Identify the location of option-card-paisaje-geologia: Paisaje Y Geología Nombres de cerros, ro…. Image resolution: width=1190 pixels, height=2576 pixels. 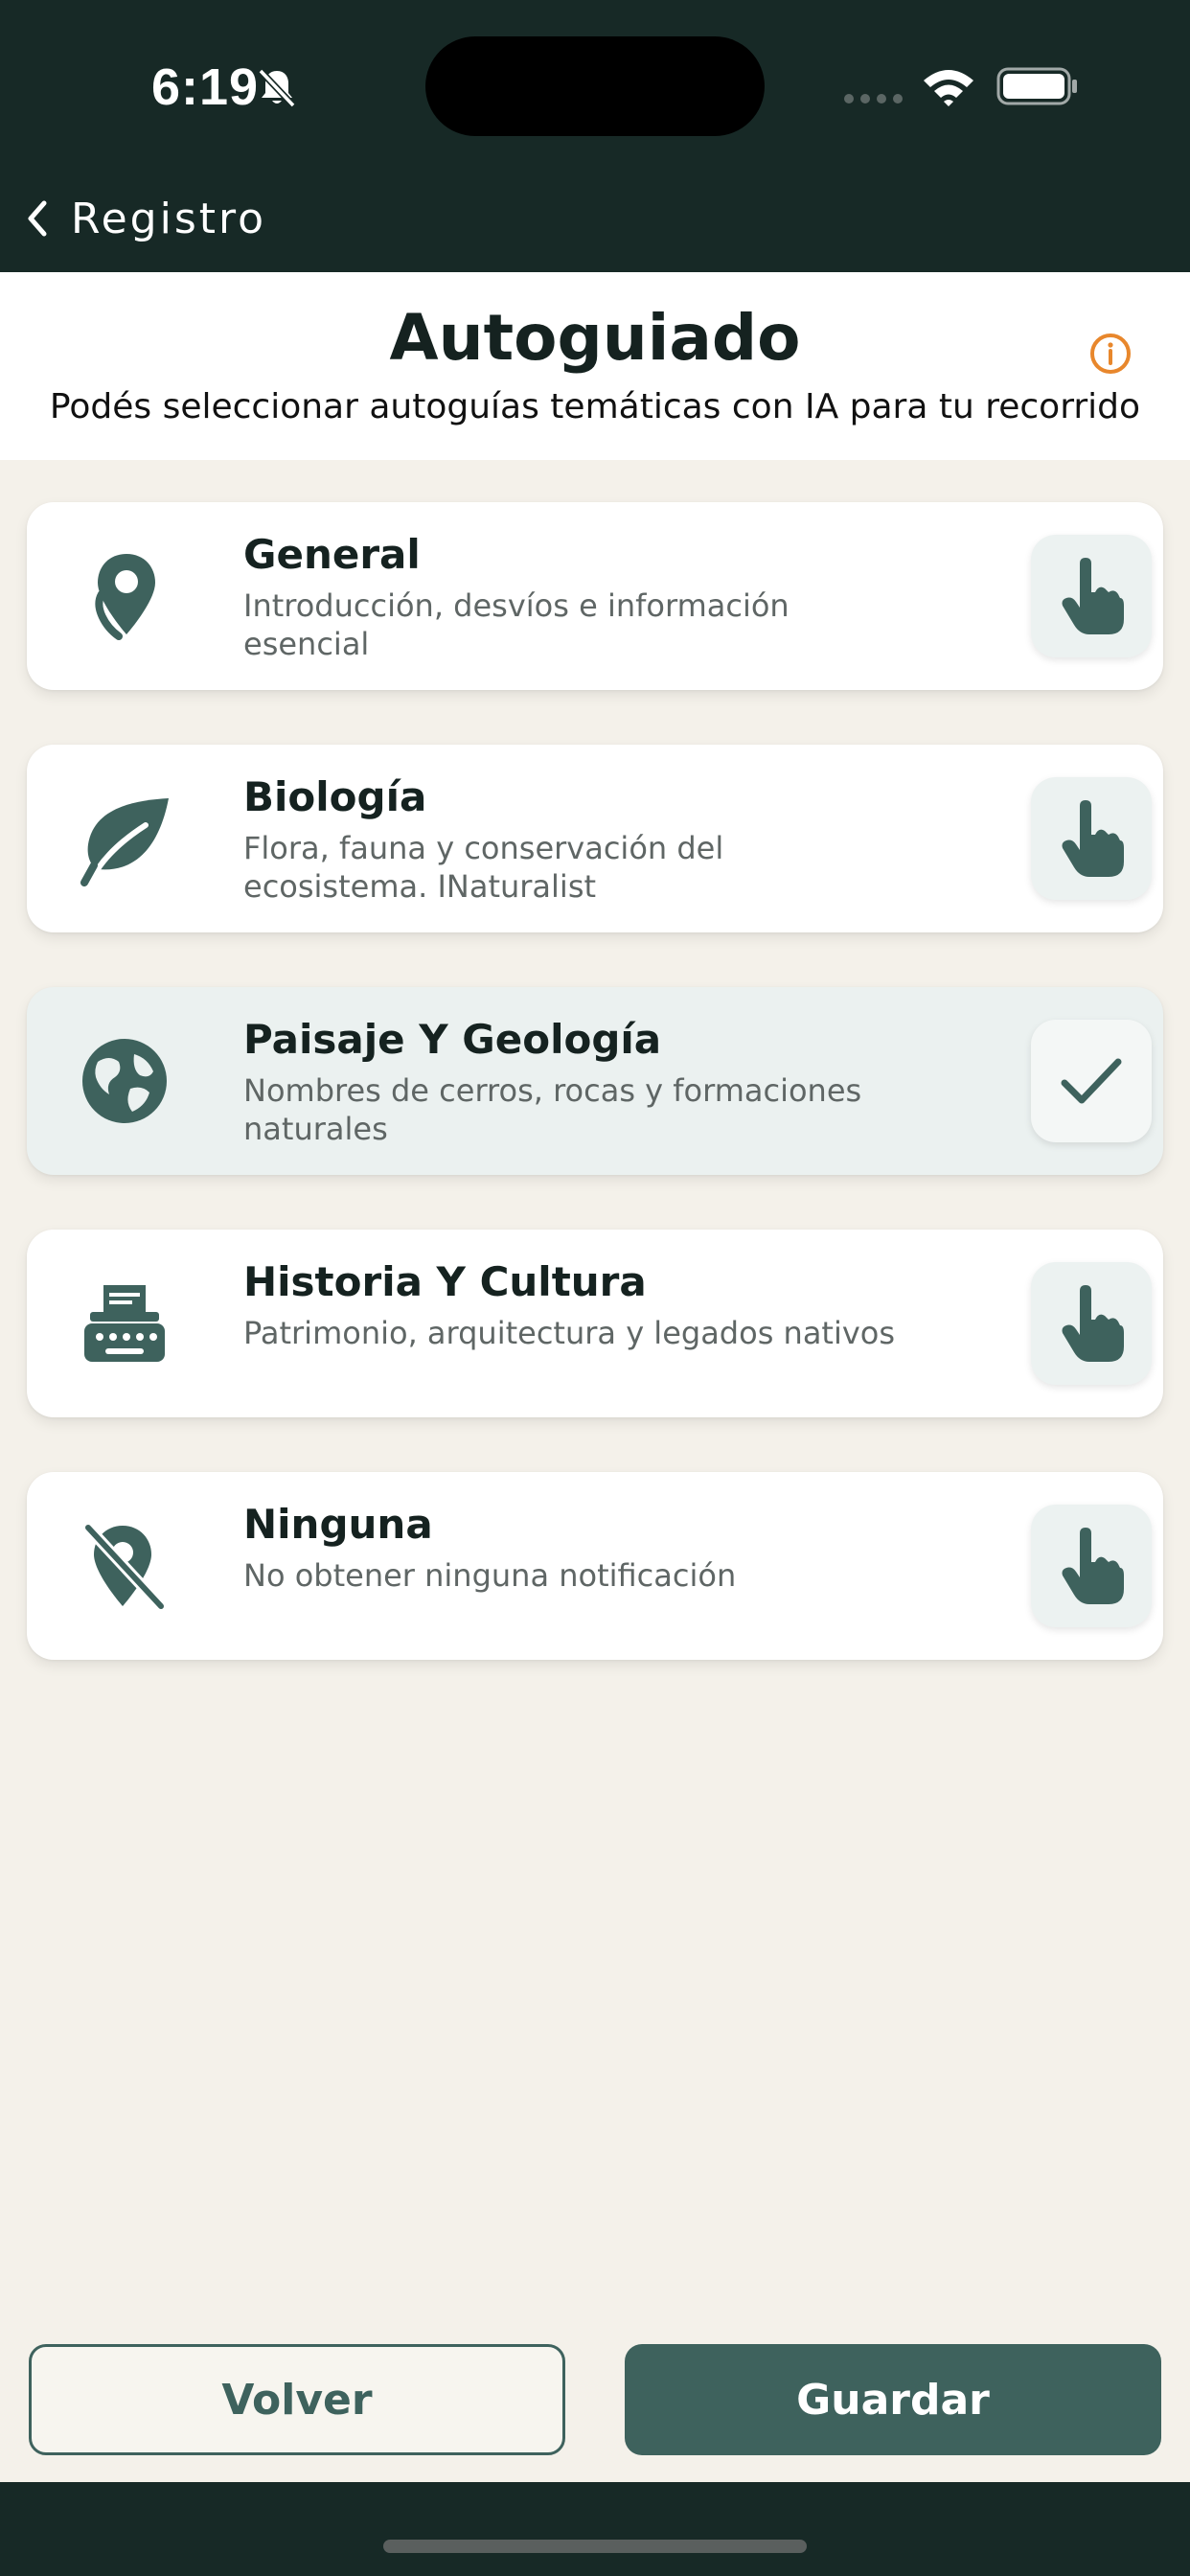
(595, 1081).